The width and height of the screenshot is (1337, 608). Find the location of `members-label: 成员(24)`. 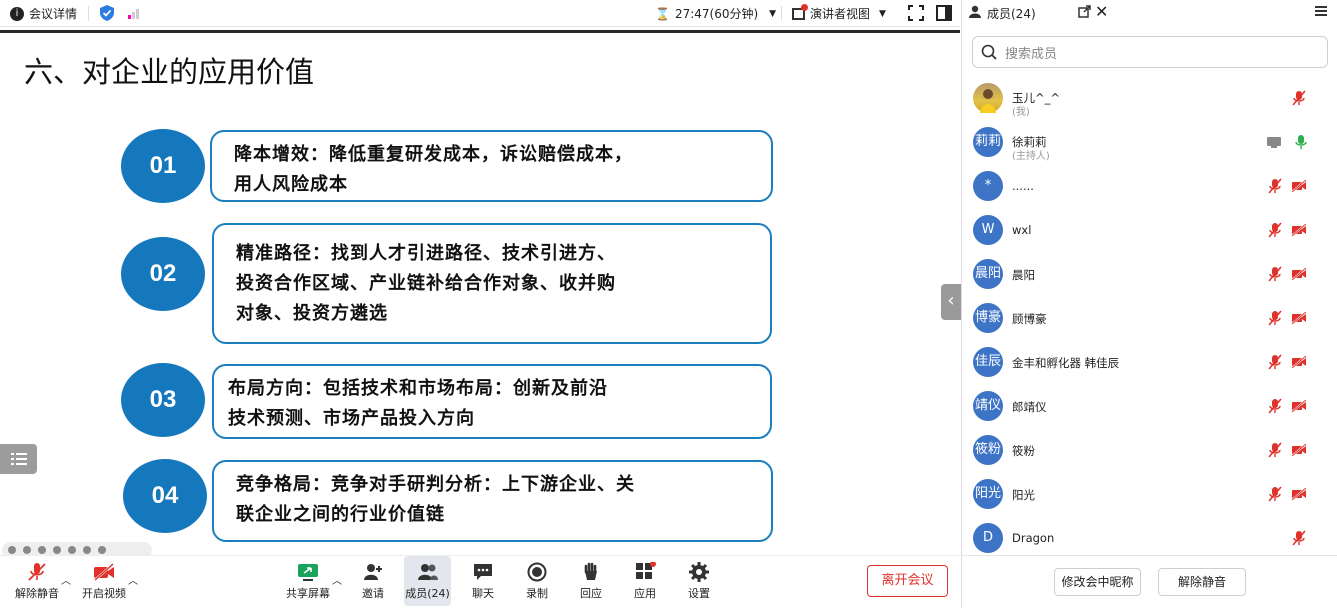

members-label: 成员(24) is located at coordinates (427, 593).